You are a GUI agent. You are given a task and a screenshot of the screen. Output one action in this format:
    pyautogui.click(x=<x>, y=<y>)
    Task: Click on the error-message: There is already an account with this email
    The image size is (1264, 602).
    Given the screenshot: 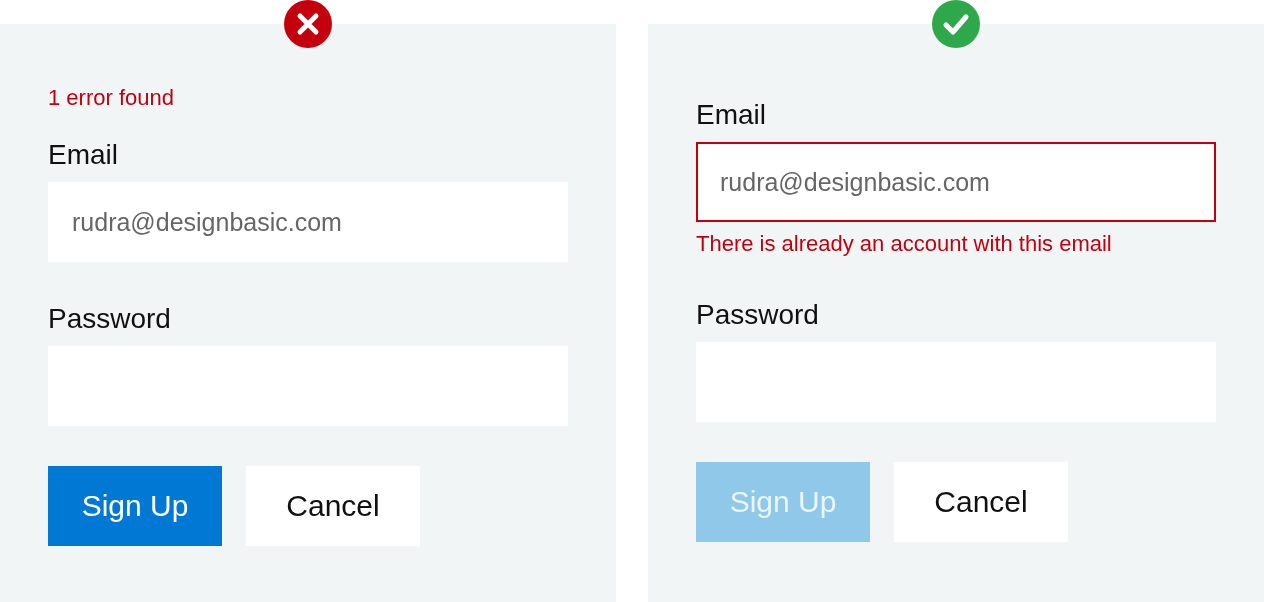 What is the action you would take?
    pyautogui.click(x=904, y=244)
    